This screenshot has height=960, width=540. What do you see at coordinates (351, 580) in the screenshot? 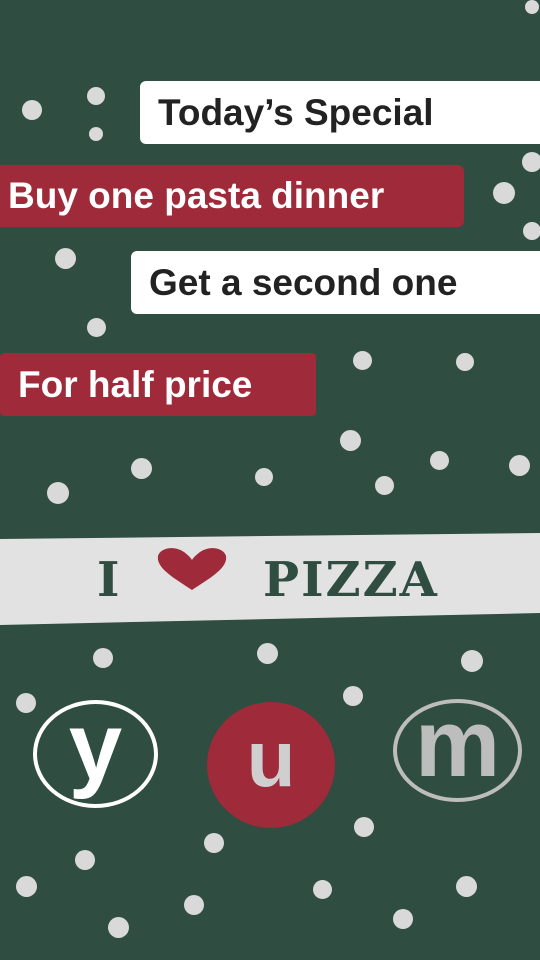
I see `banner-text-pizza: PIZZA` at bounding box center [351, 580].